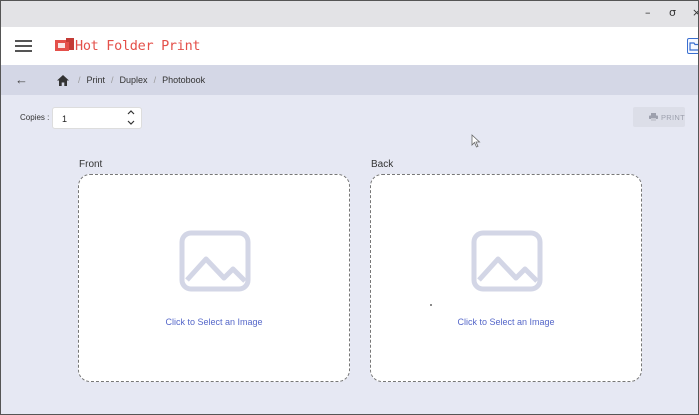  Describe the element at coordinates (97, 118) in the screenshot. I see `copies-stepper: 1` at that location.